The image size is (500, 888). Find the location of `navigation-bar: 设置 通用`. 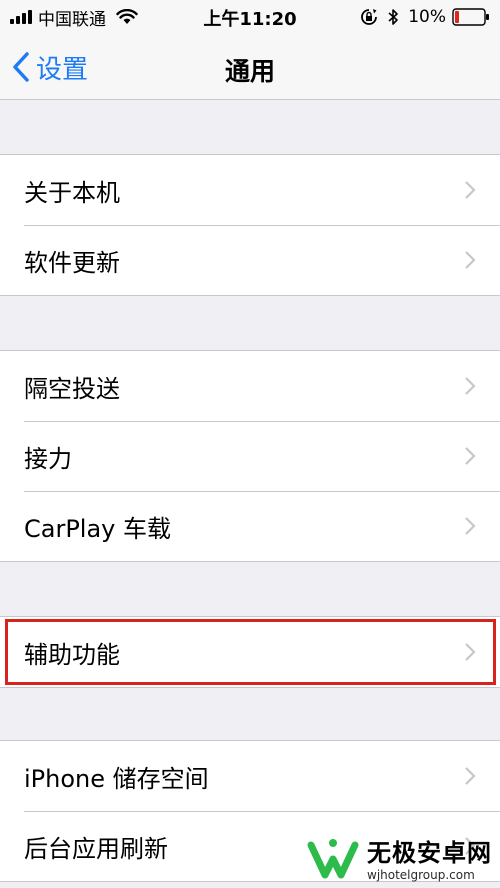

navigation-bar: 设置 通用 is located at coordinates (250, 67).